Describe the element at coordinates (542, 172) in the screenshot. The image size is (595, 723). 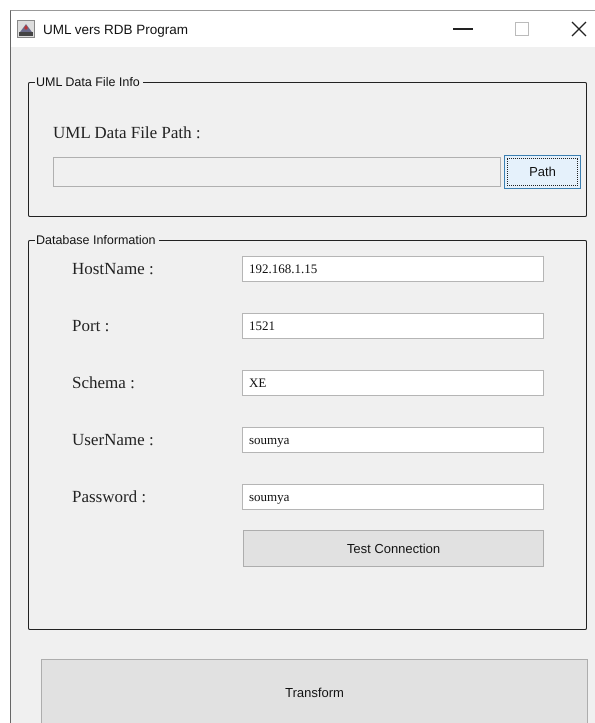
I see `path-button: Path` at that location.